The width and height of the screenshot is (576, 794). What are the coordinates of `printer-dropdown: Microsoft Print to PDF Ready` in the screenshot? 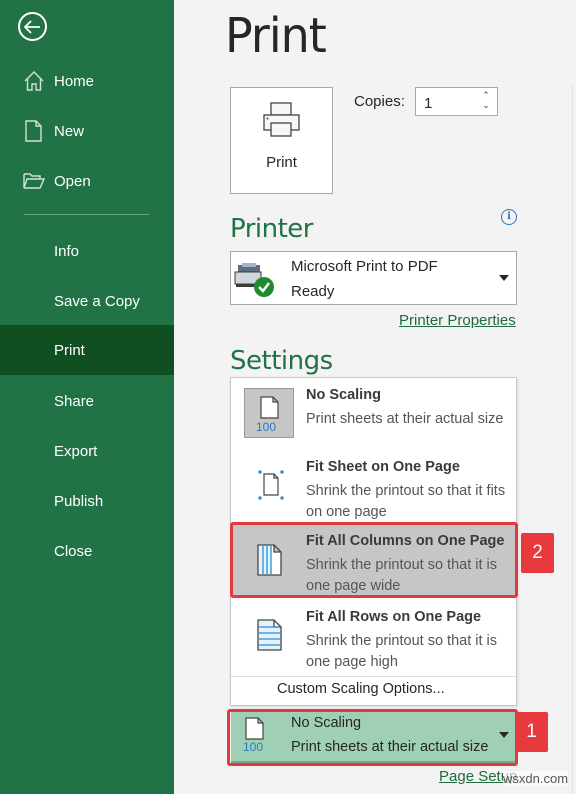 It's located at (373, 278).